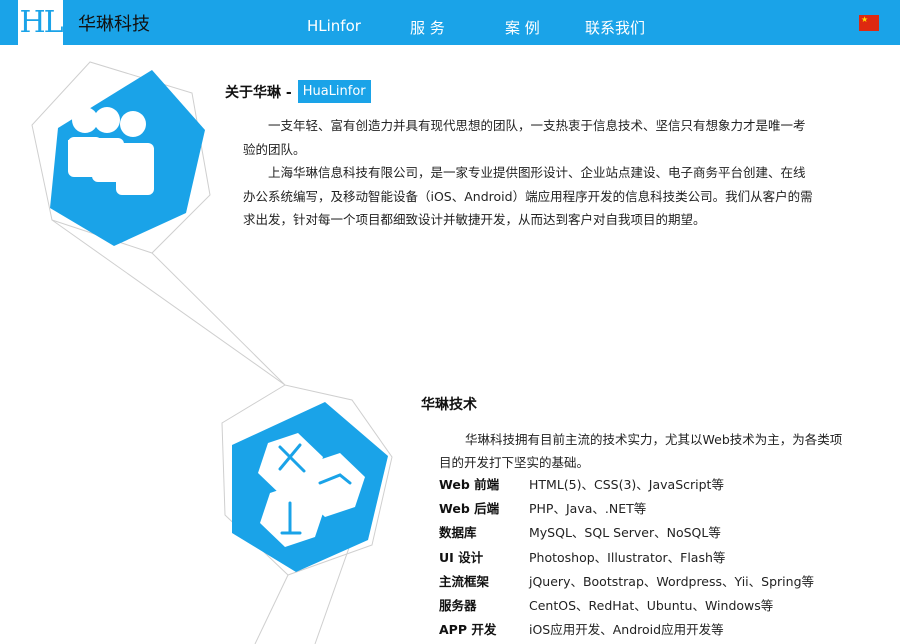 Image resolution: width=900 pixels, height=644 pixels. Describe the element at coordinates (869, 23) in the screenshot. I see `china-flag-icon: ★` at that location.